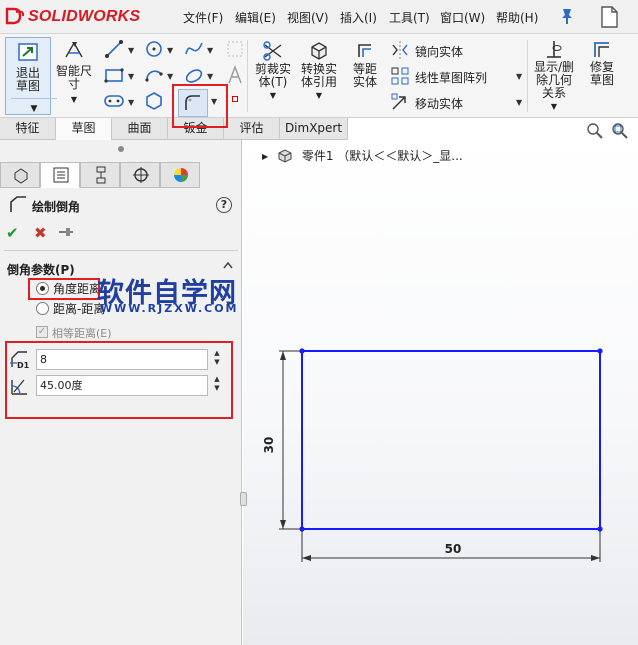 This screenshot has height=645, width=638. What do you see at coordinates (154, 49) in the screenshot?
I see `circle-icon` at bounding box center [154, 49].